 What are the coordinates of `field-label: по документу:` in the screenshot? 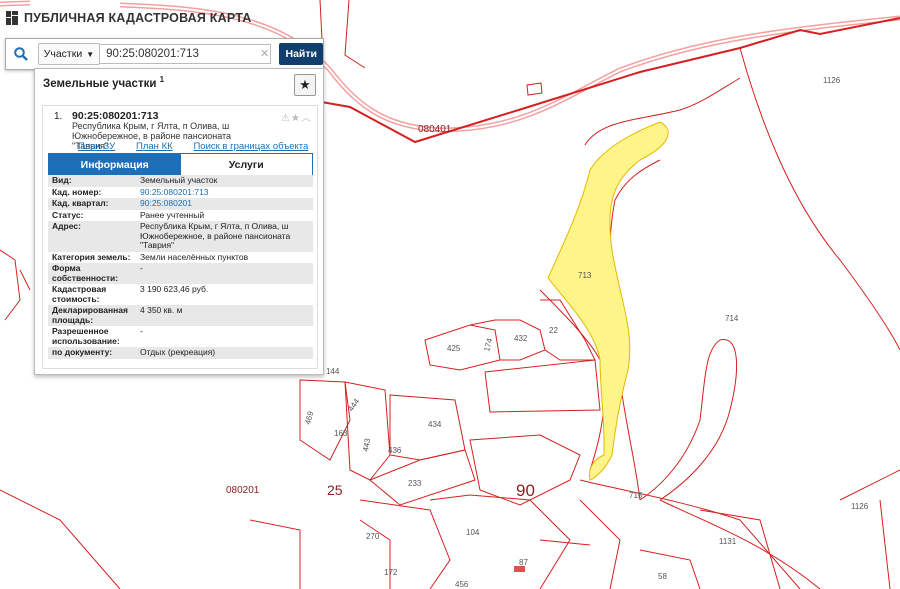 It's located at (92, 353).